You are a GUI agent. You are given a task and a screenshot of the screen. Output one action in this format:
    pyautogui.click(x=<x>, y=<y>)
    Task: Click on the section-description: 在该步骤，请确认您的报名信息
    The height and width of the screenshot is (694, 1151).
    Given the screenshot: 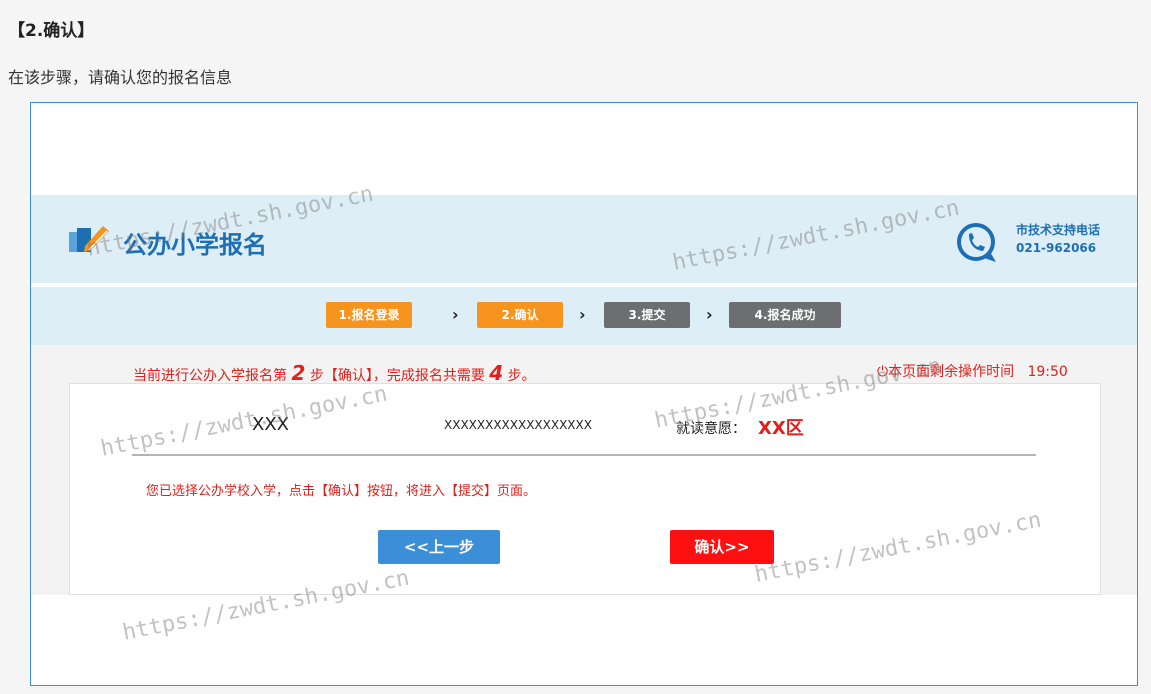 What is the action you would take?
    pyautogui.click(x=120, y=77)
    